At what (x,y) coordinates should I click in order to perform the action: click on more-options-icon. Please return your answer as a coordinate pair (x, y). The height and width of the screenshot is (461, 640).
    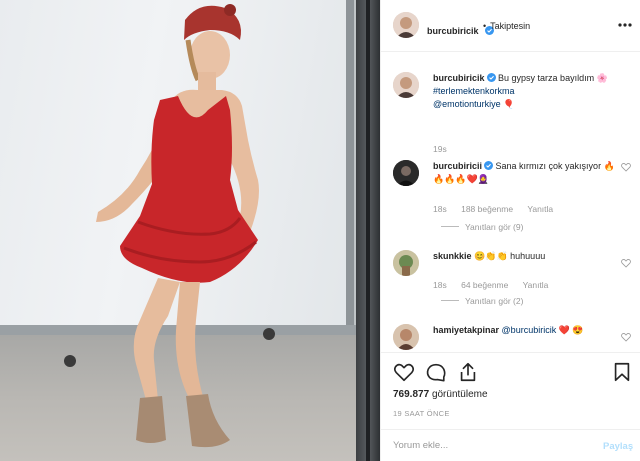
    Looking at the image, I should click on (625, 25).